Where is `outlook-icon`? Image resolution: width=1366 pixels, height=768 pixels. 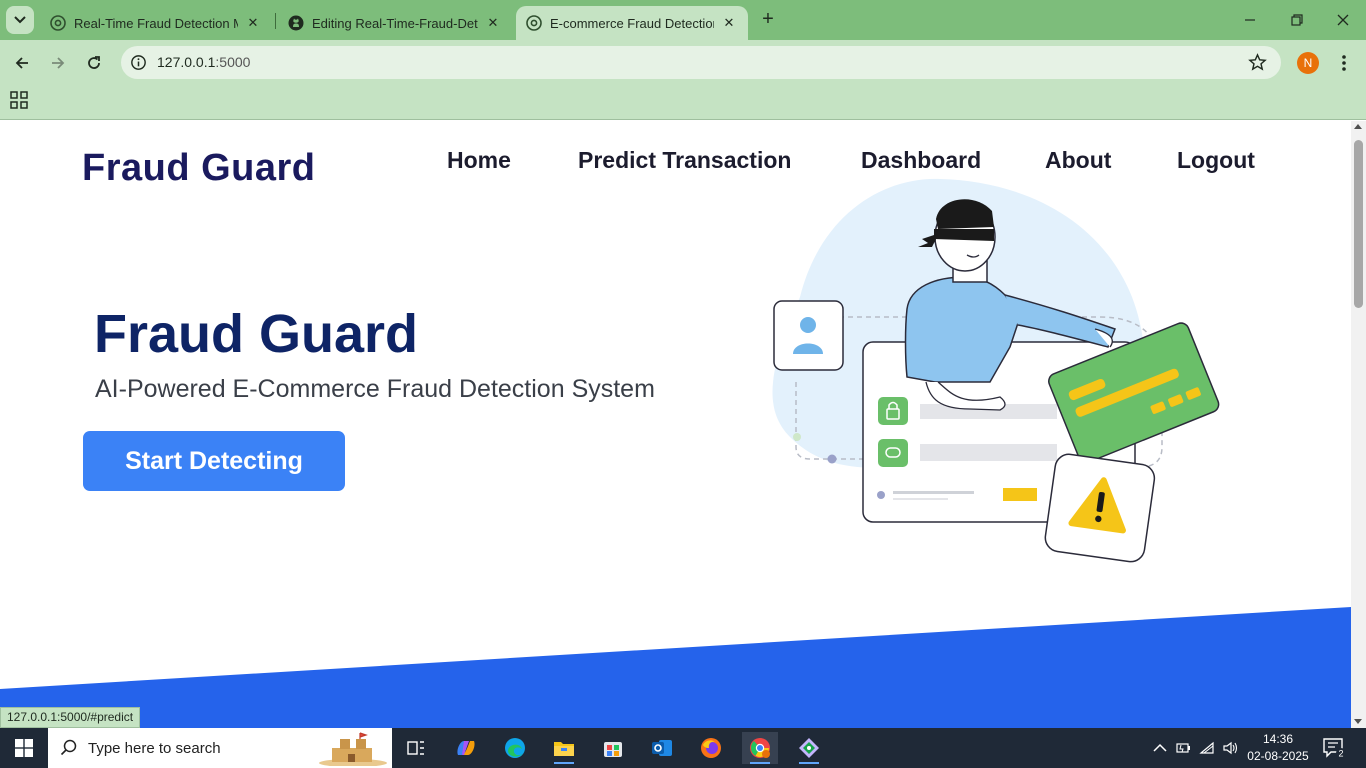
outlook-icon is located at coordinates (662, 748).